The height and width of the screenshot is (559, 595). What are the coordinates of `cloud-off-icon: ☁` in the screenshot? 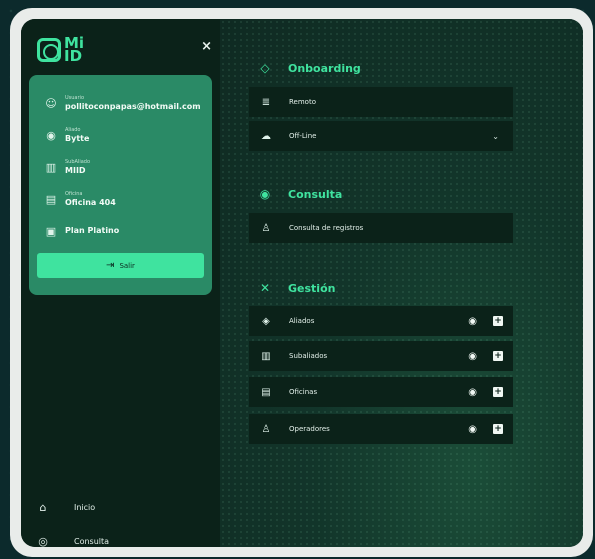 It's located at (266, 136).